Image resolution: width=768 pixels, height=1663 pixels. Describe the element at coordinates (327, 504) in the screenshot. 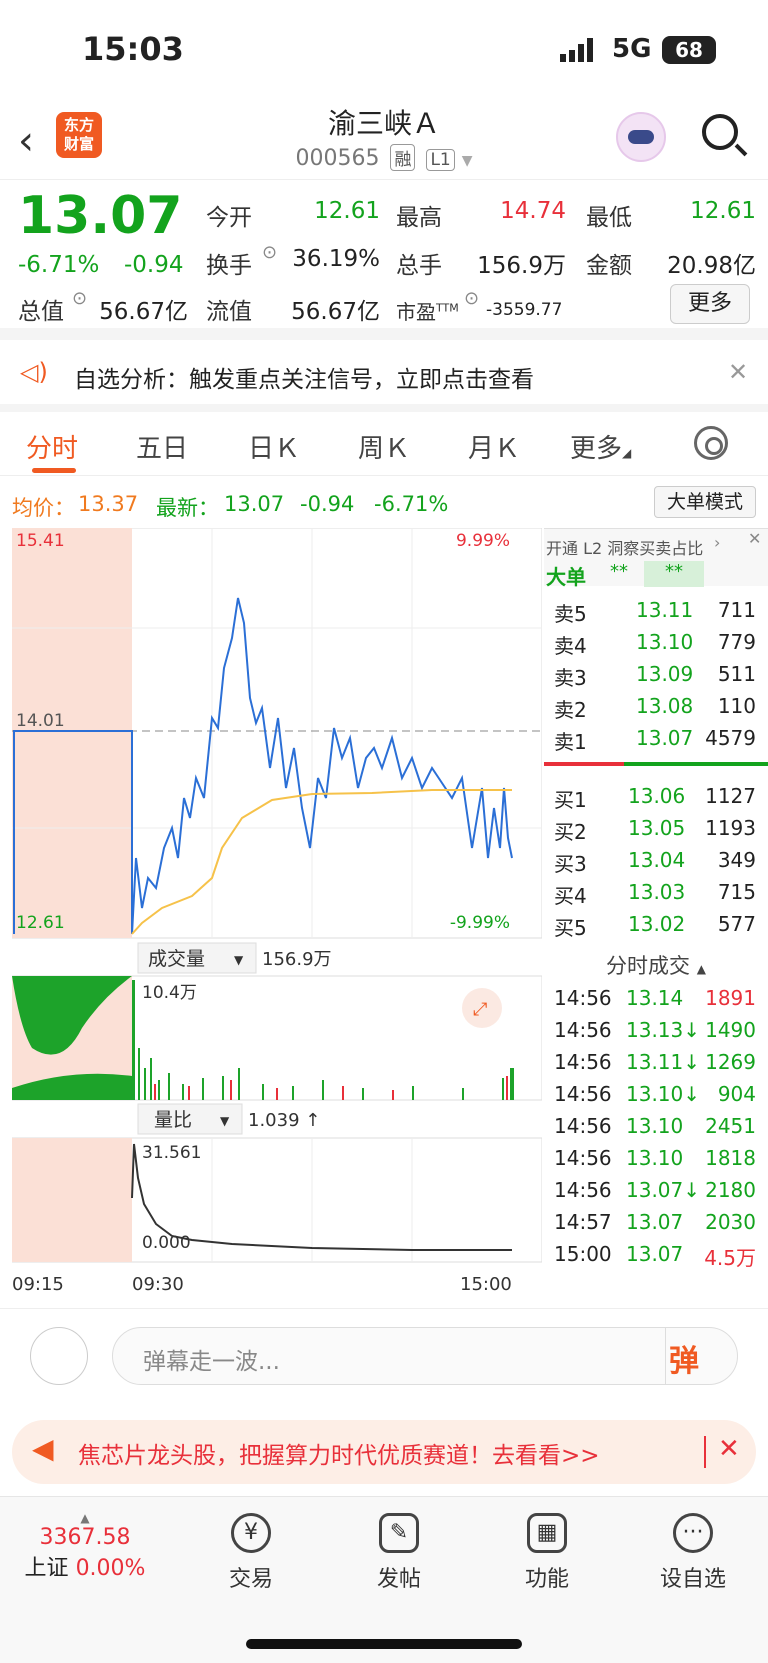

I see `latest-change: -0.94` at that location.